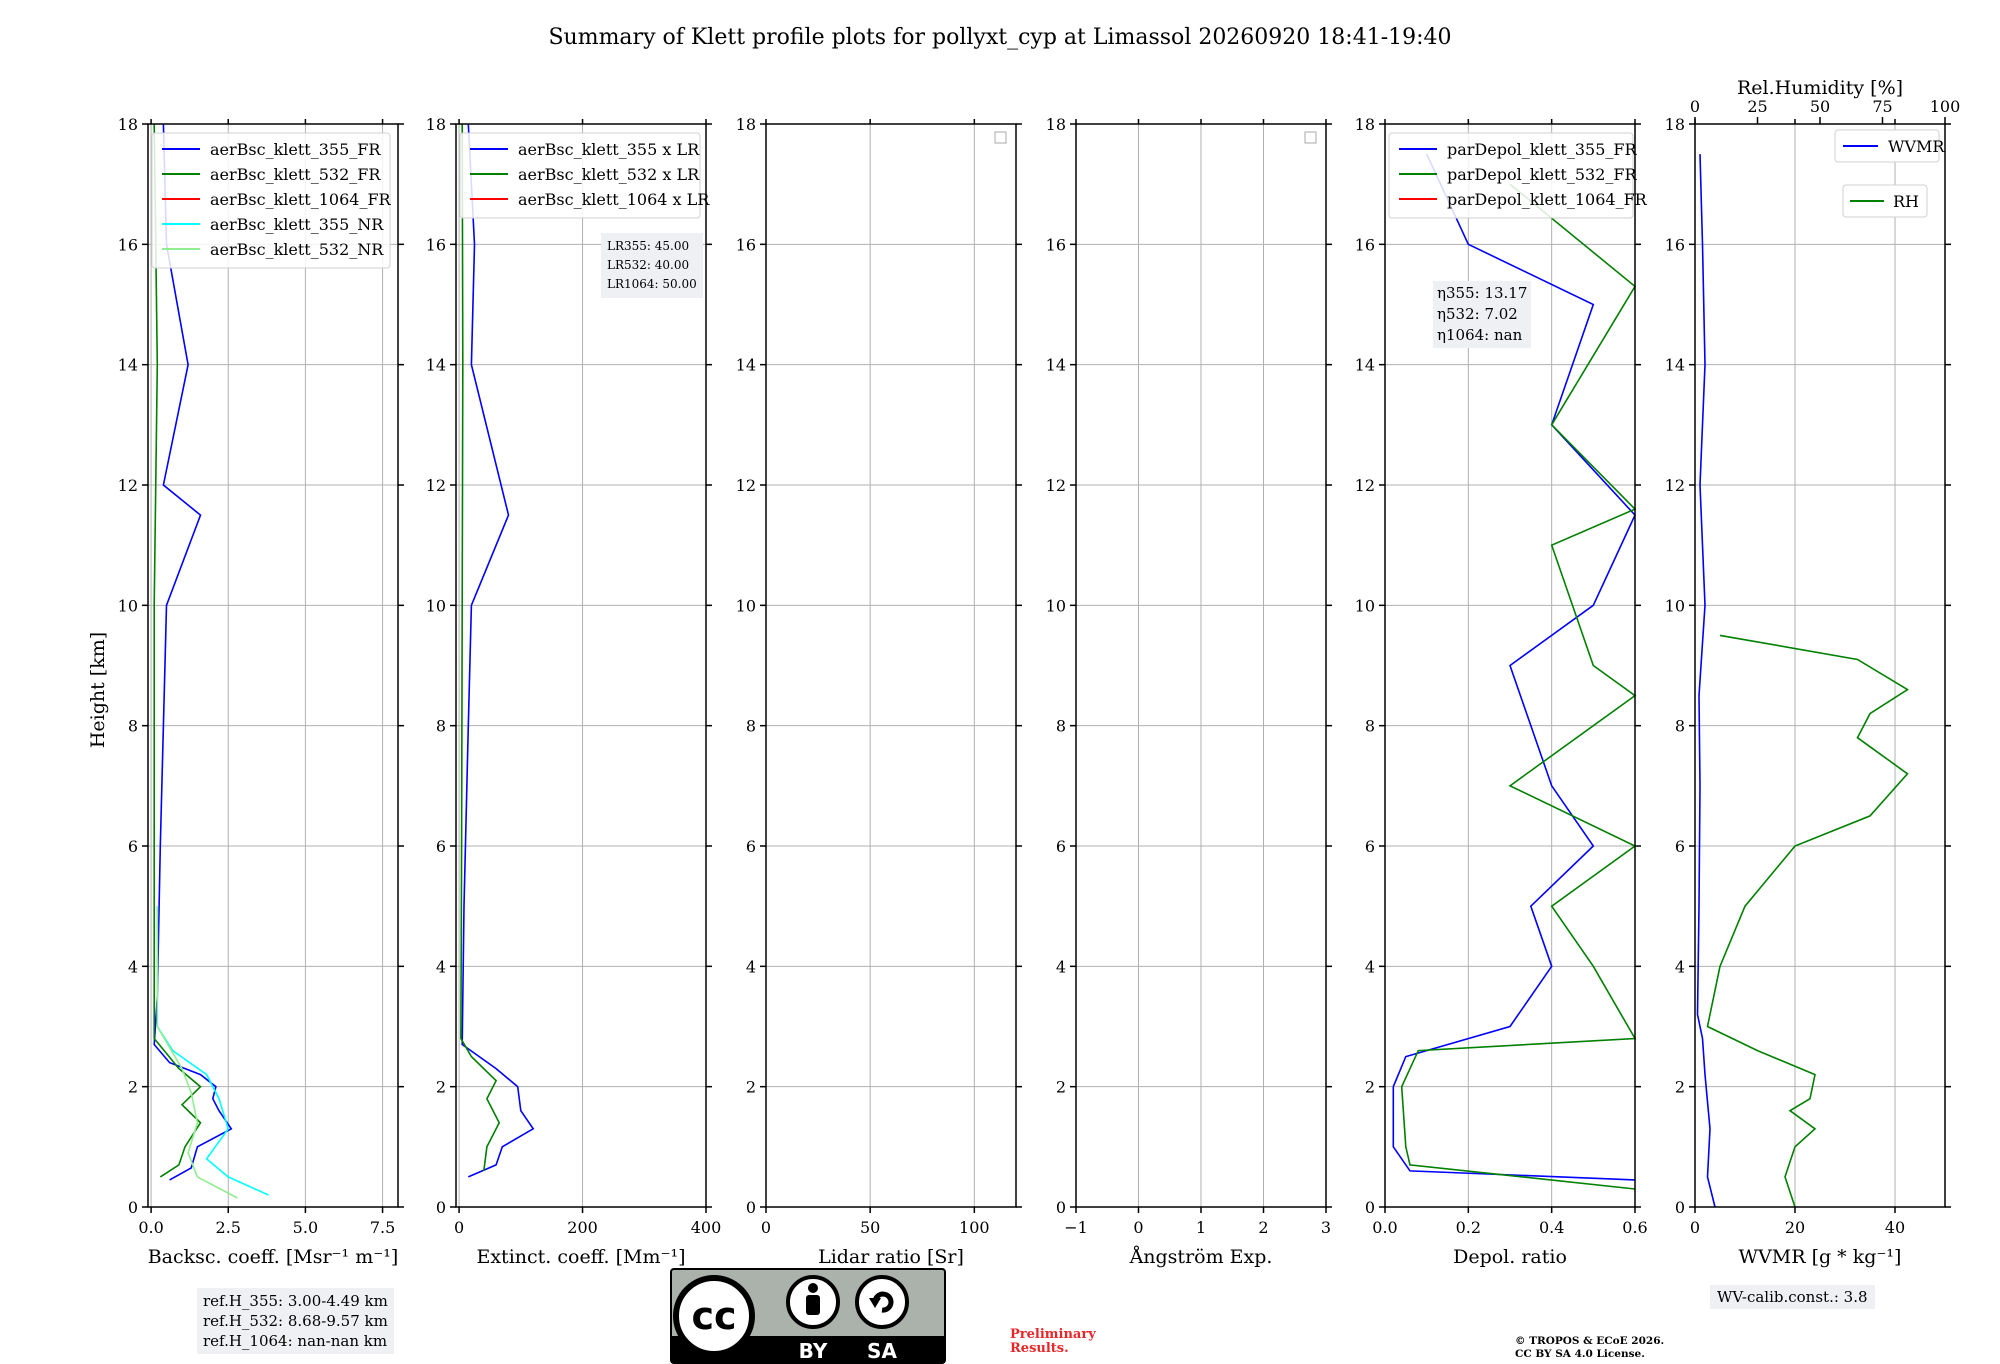 The height and width of the screenshot is (1364, 2000). I want to click on legend-entry: aerBsc_klett_532 x LR, so click(609, 174).